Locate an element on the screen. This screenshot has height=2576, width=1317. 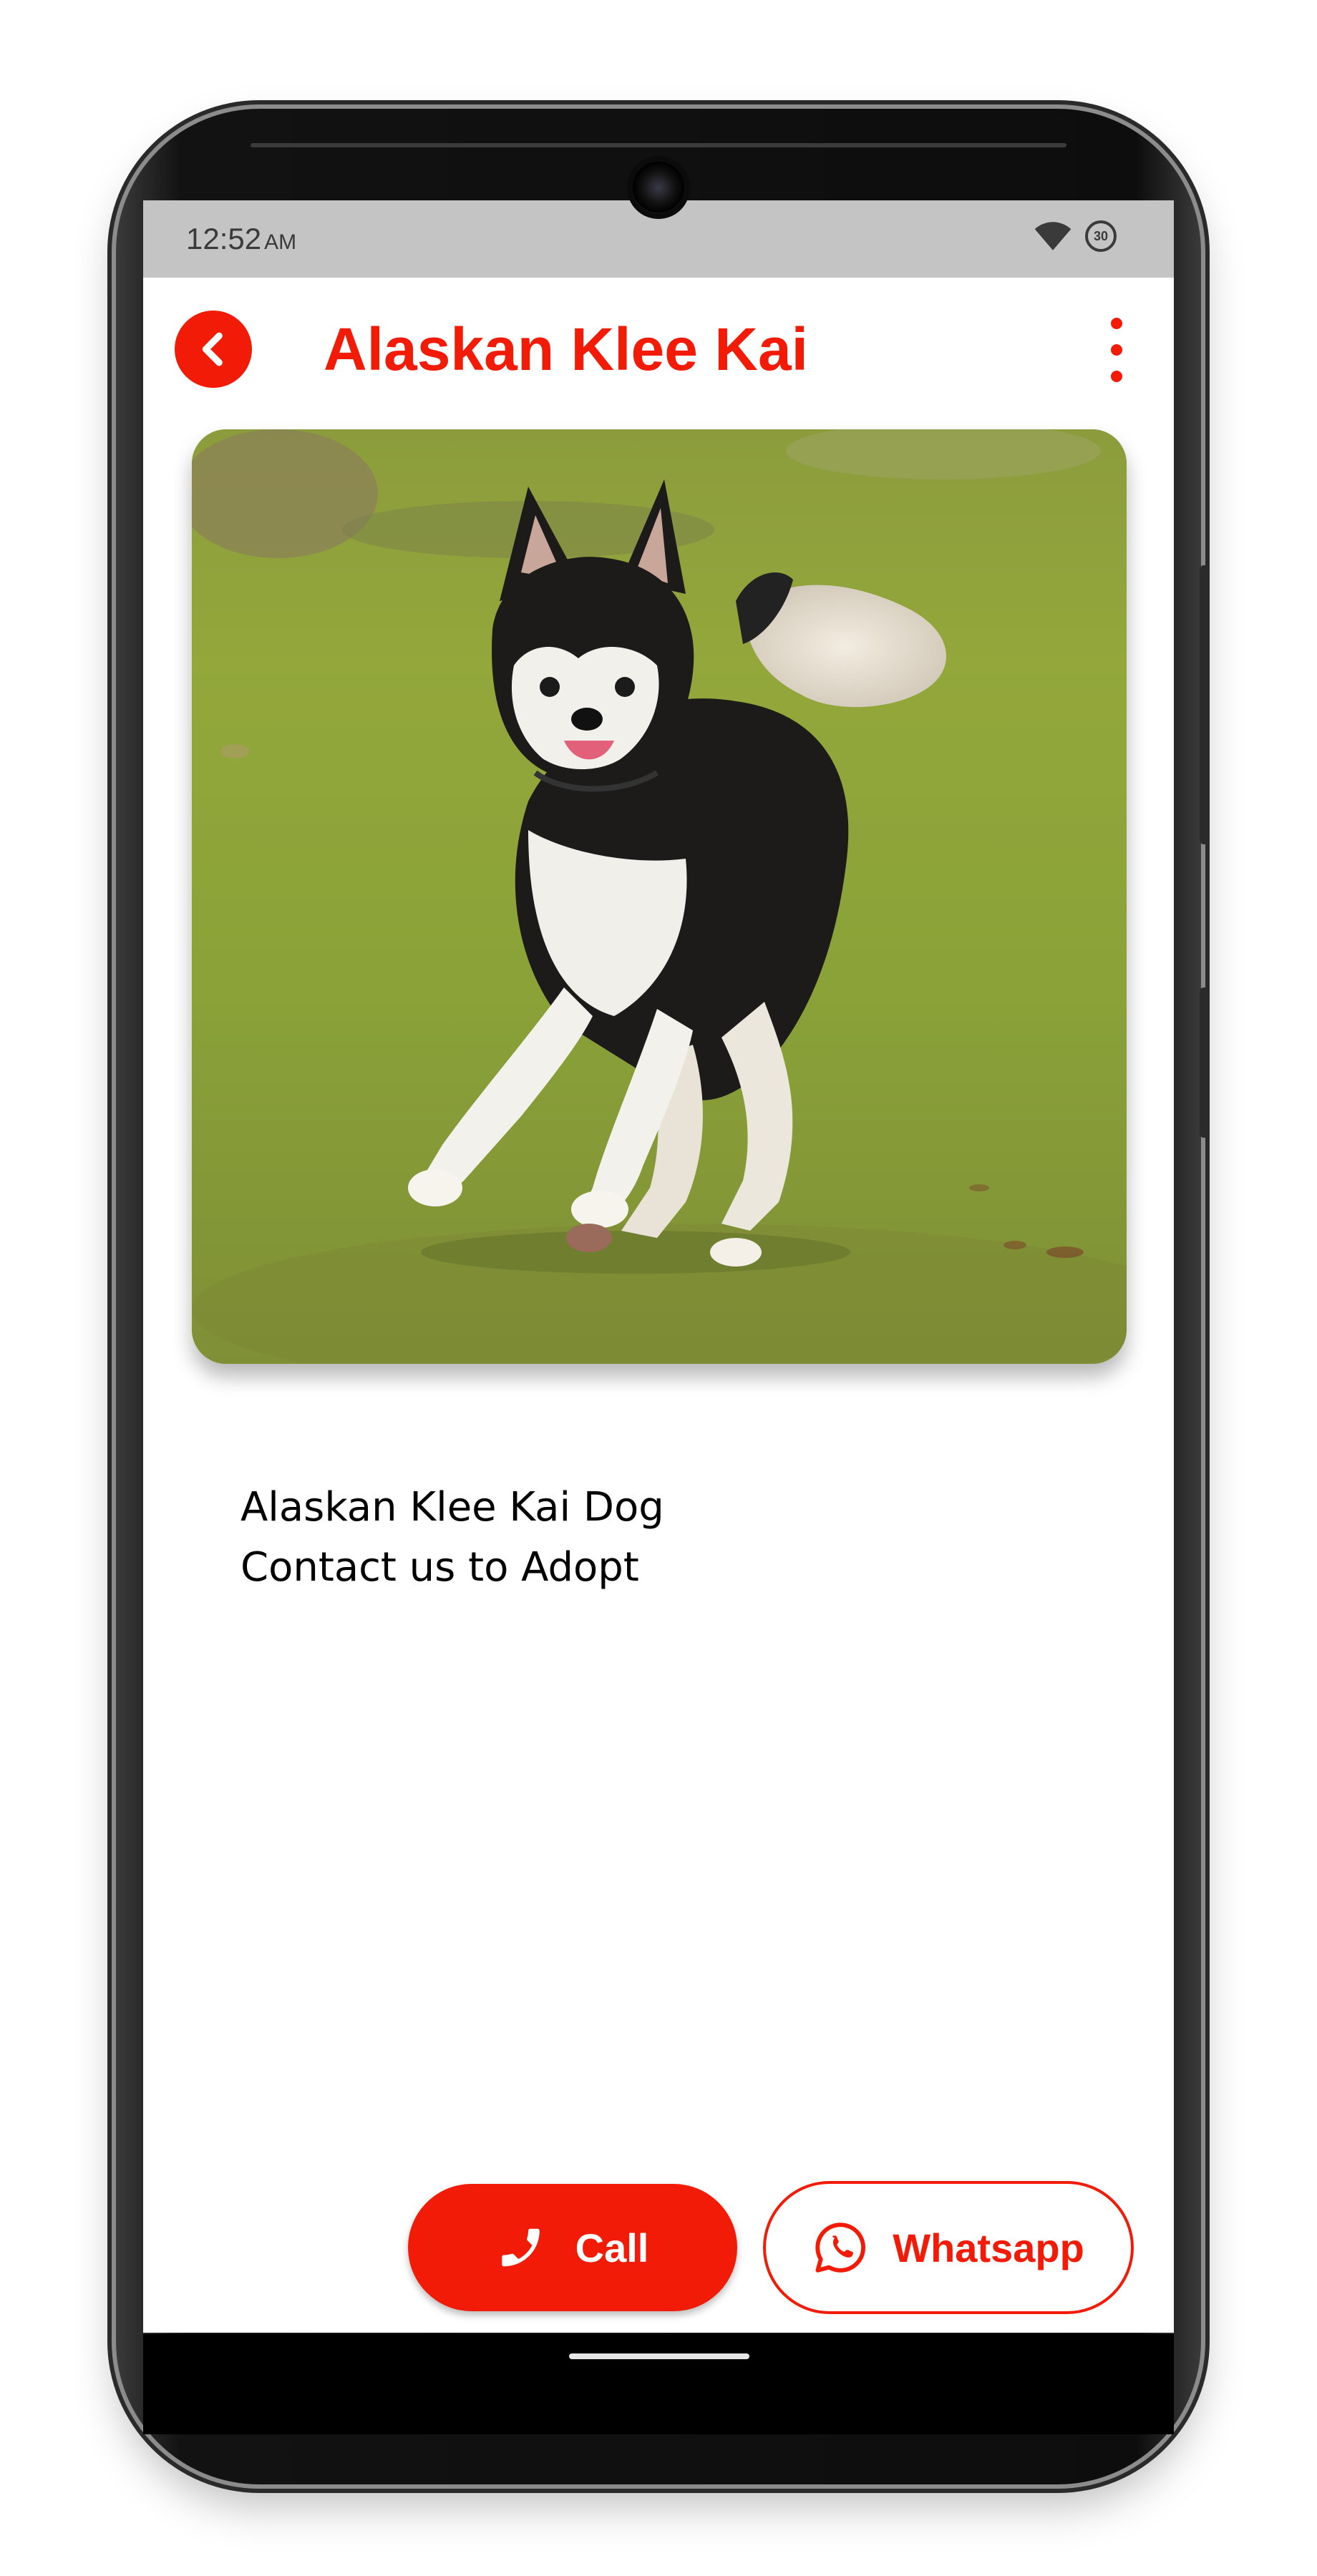
volume-button is located at coordinates (1205, 704).